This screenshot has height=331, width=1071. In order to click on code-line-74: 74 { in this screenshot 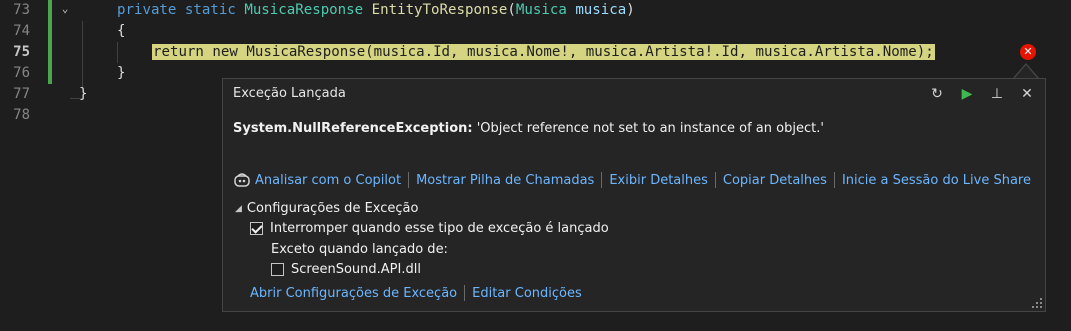, I will do `click(535, 31)`.